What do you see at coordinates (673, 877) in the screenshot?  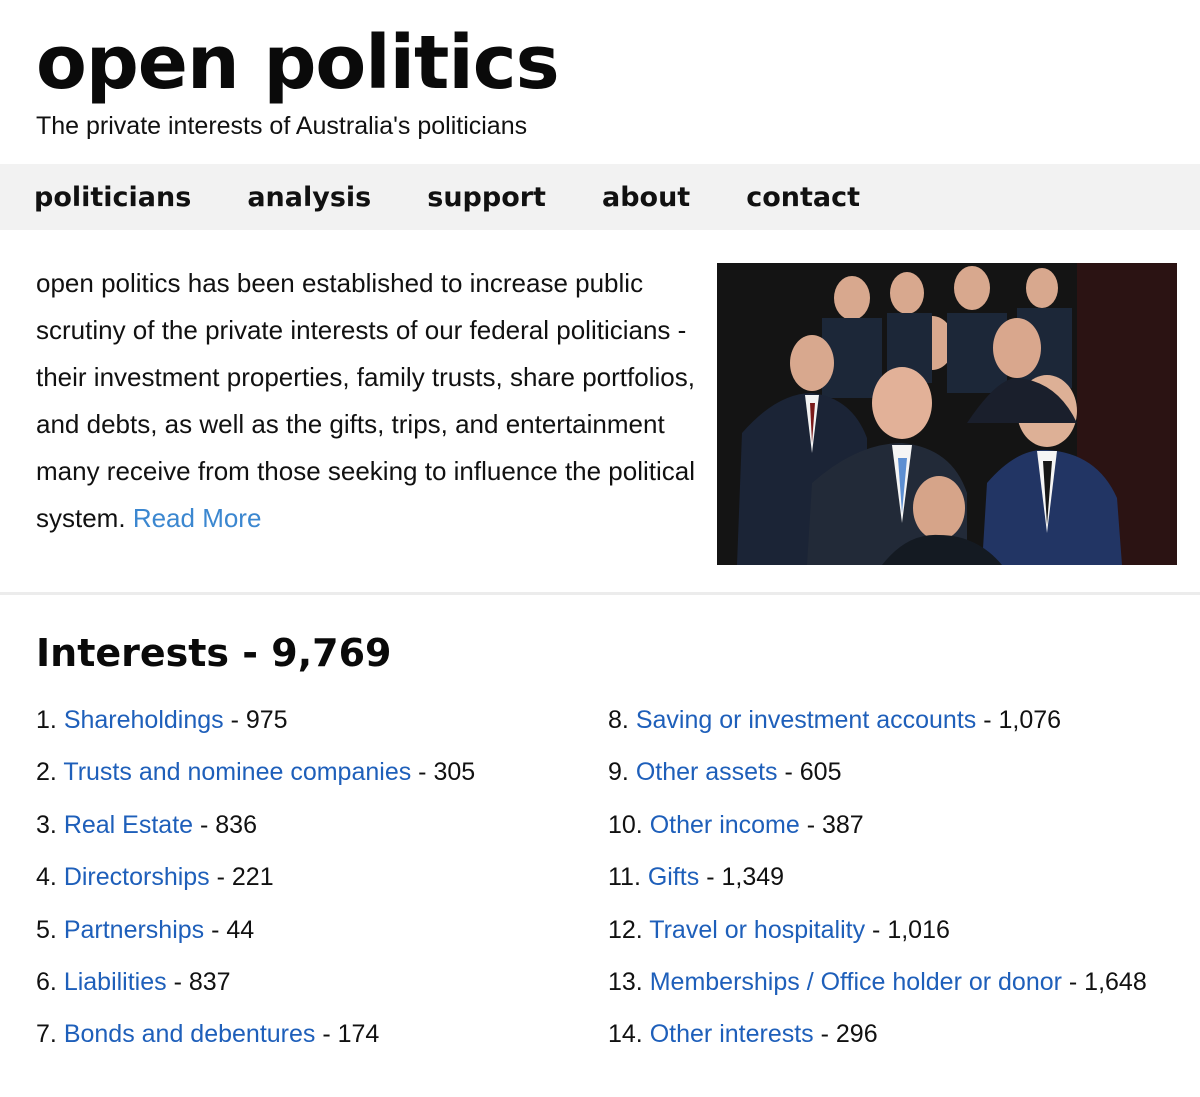 I see `interest-link: Gifts` at bounding box center [673, 877].